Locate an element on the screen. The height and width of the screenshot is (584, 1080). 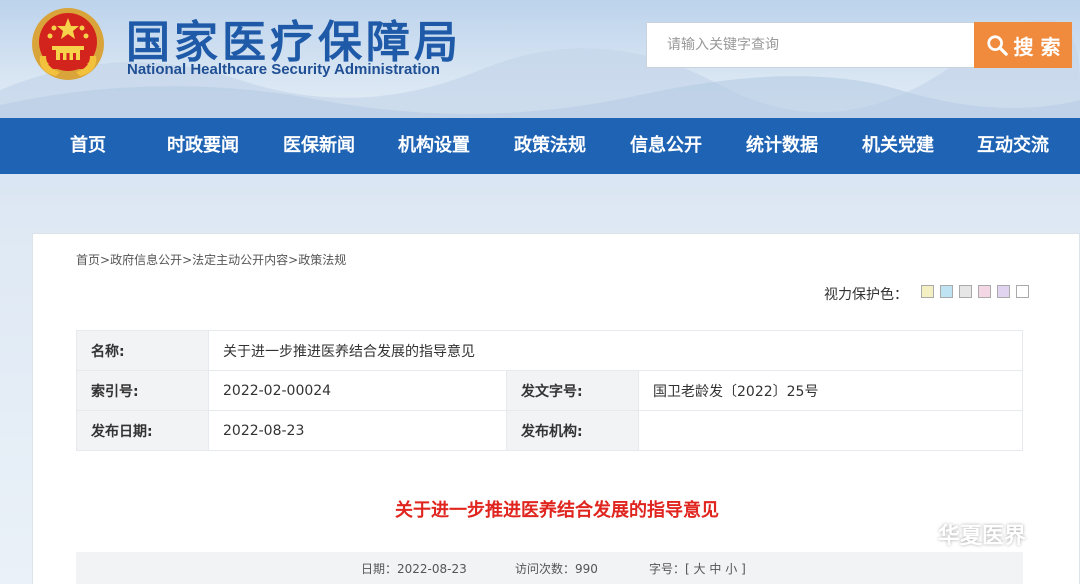
breadcrumb-legal-content: 法定主动公开内容 is located at coordinates (240, 260).